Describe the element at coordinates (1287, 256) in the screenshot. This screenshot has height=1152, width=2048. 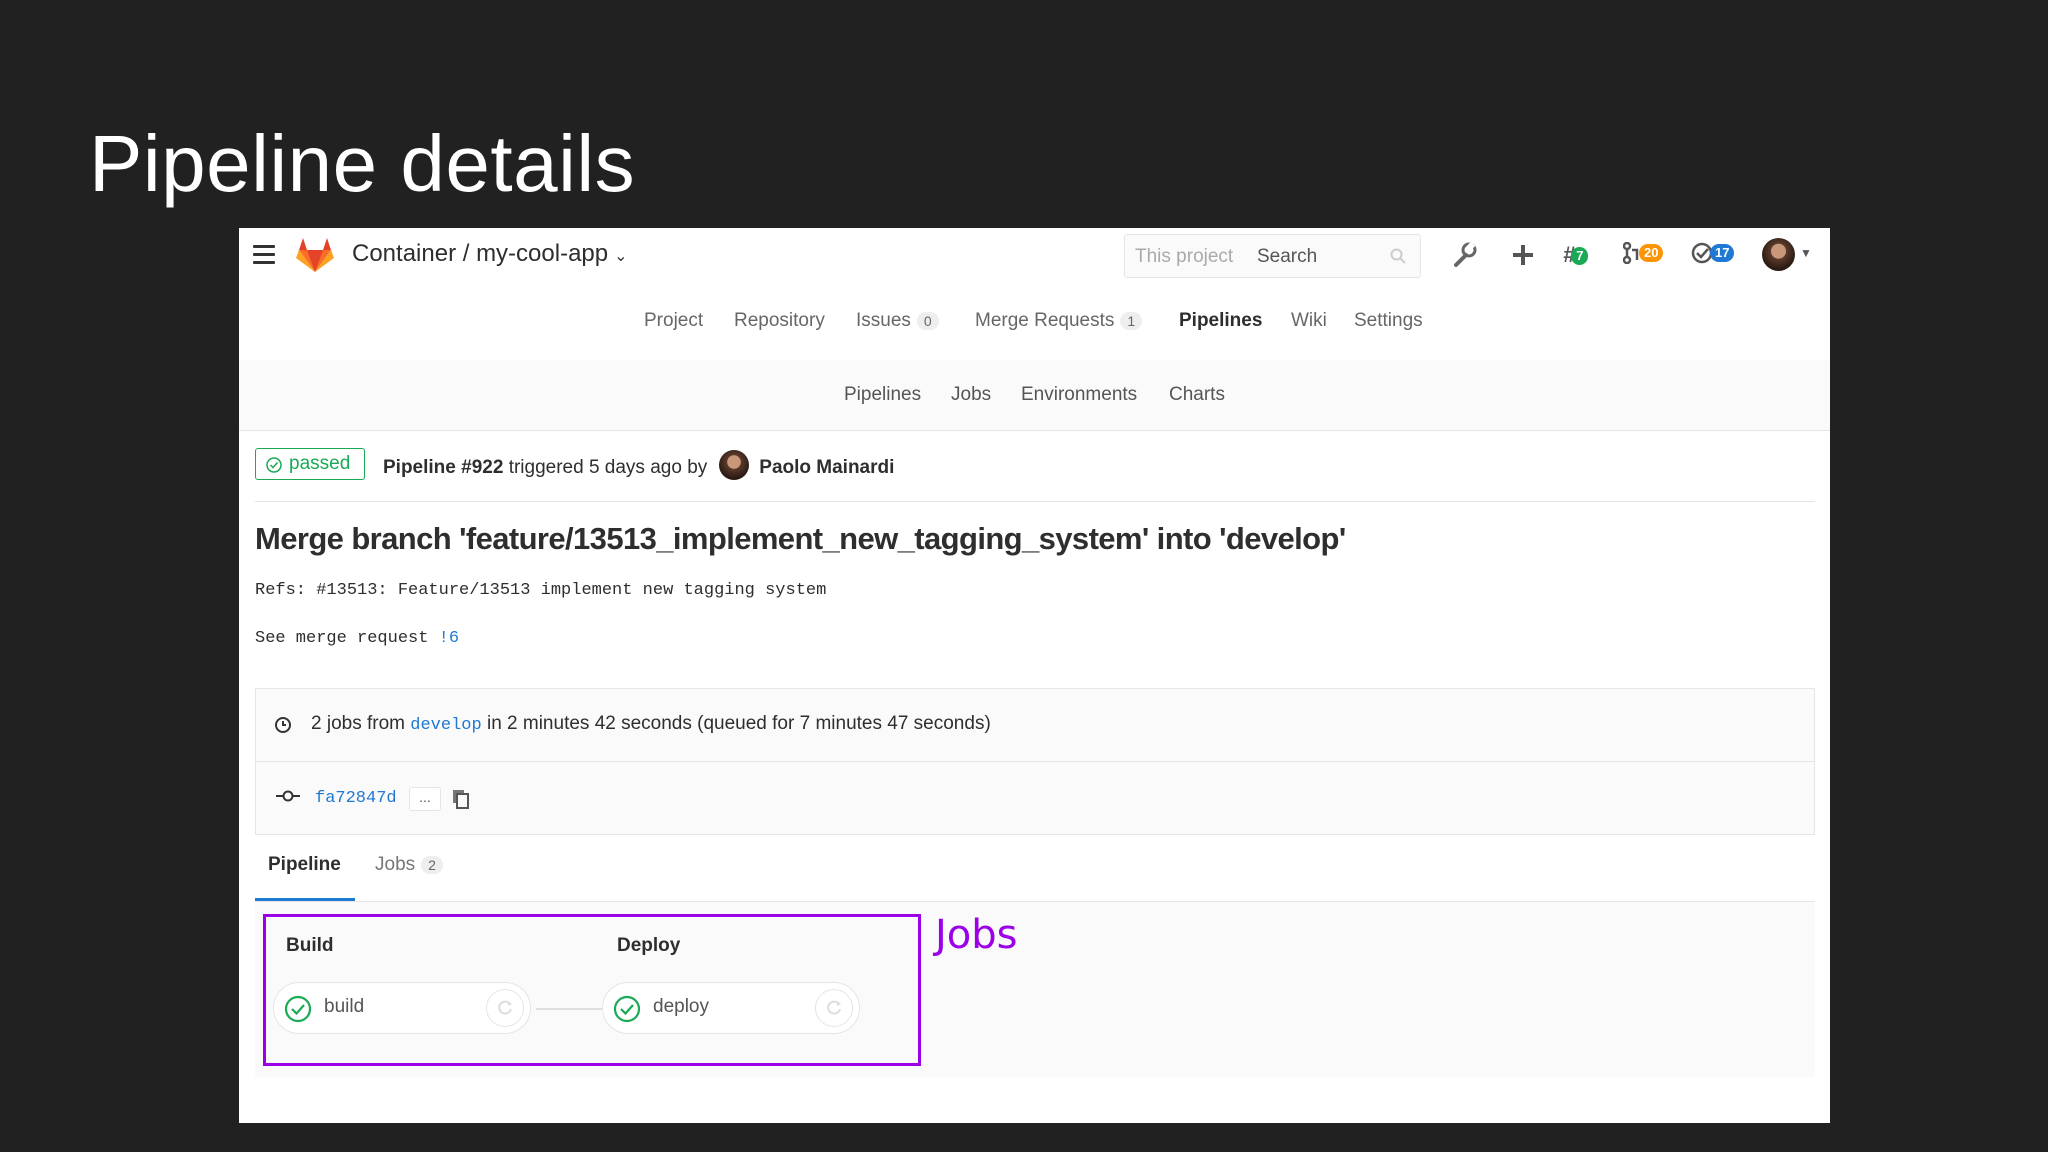
I see `search-placeholder: Search` at that location.